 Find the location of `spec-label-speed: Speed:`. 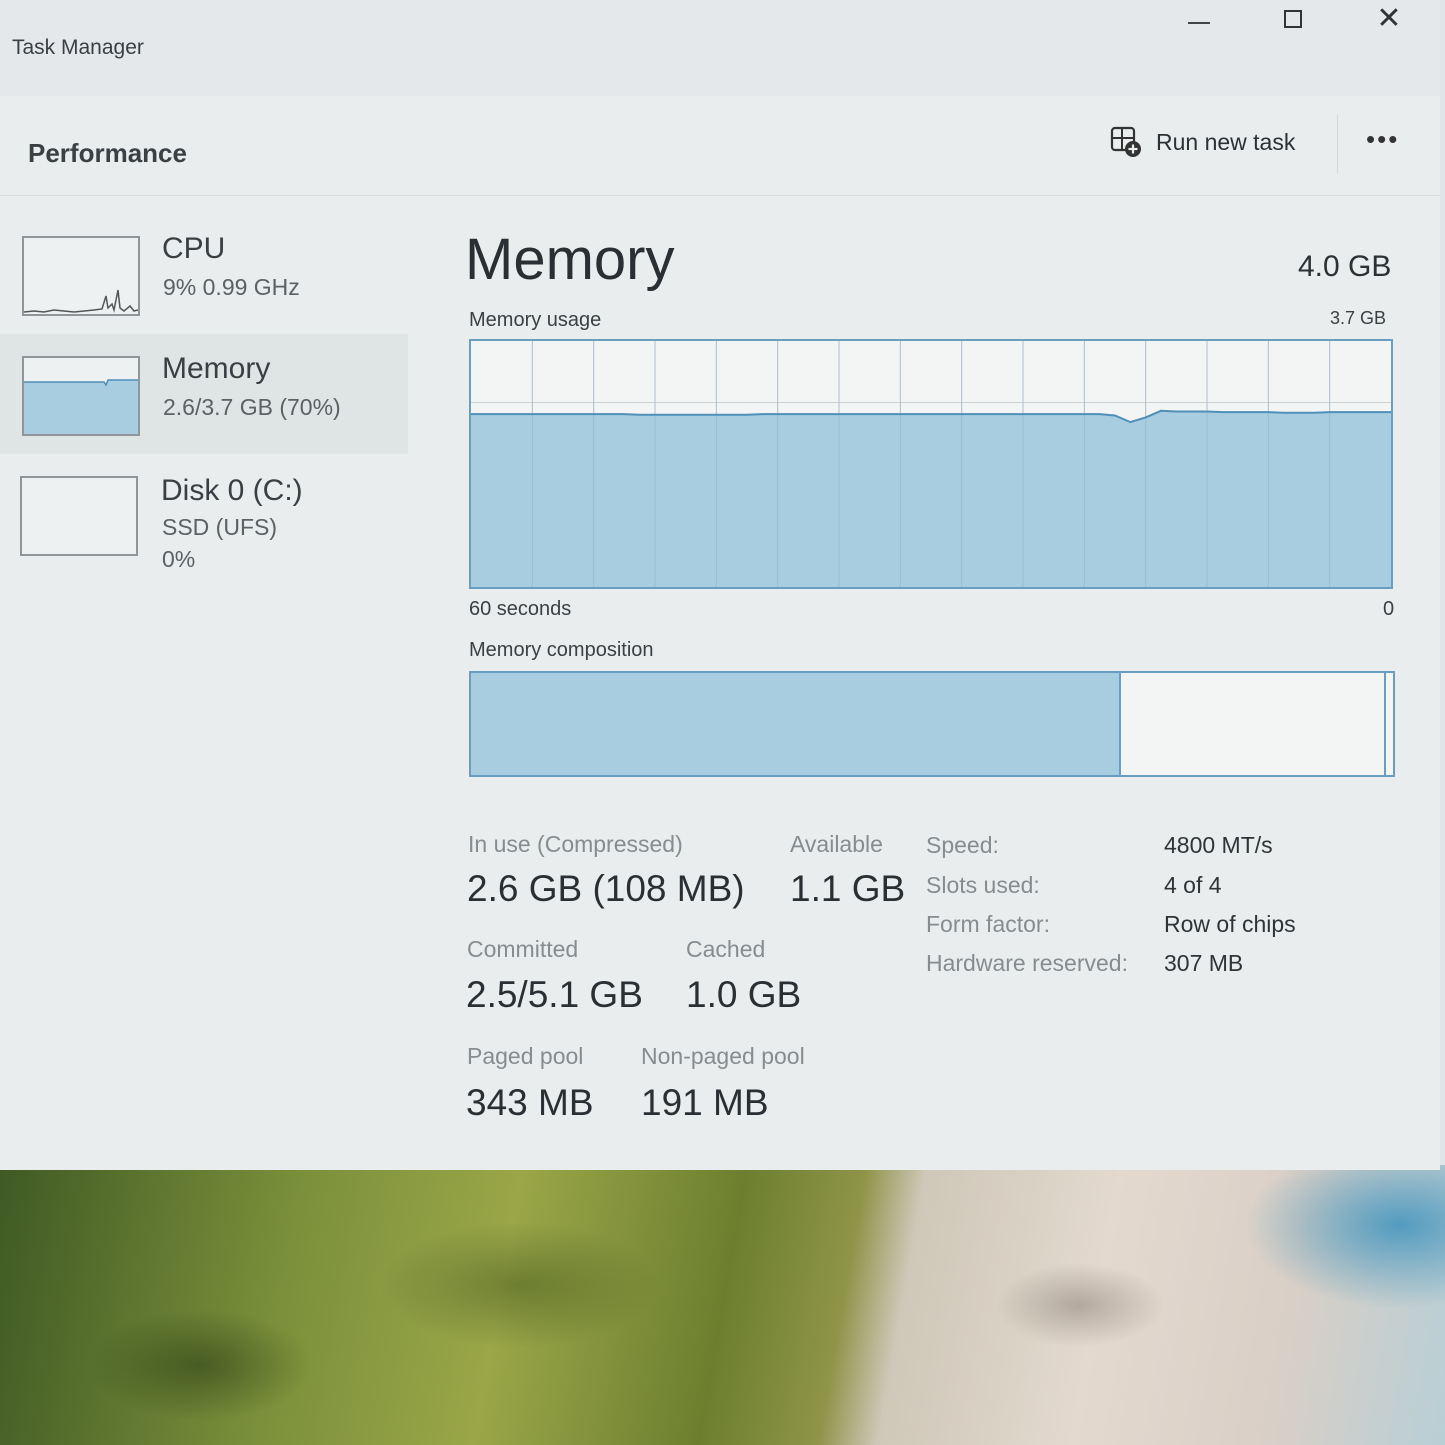

spec-label-speed: Speed: is located at coordinates (962, 845).